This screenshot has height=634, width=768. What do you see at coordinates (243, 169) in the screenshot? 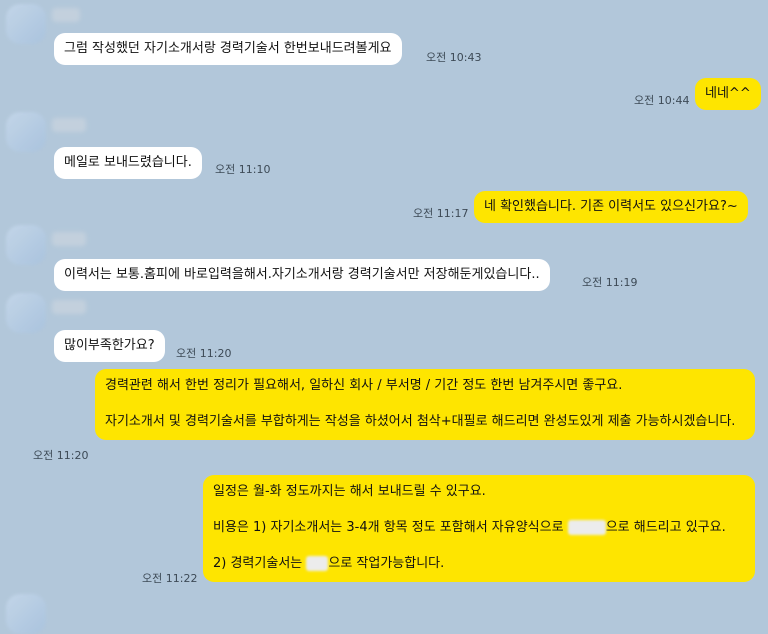
I see `message-time-3: 오전 11:10` at bounding box center [243, 169].